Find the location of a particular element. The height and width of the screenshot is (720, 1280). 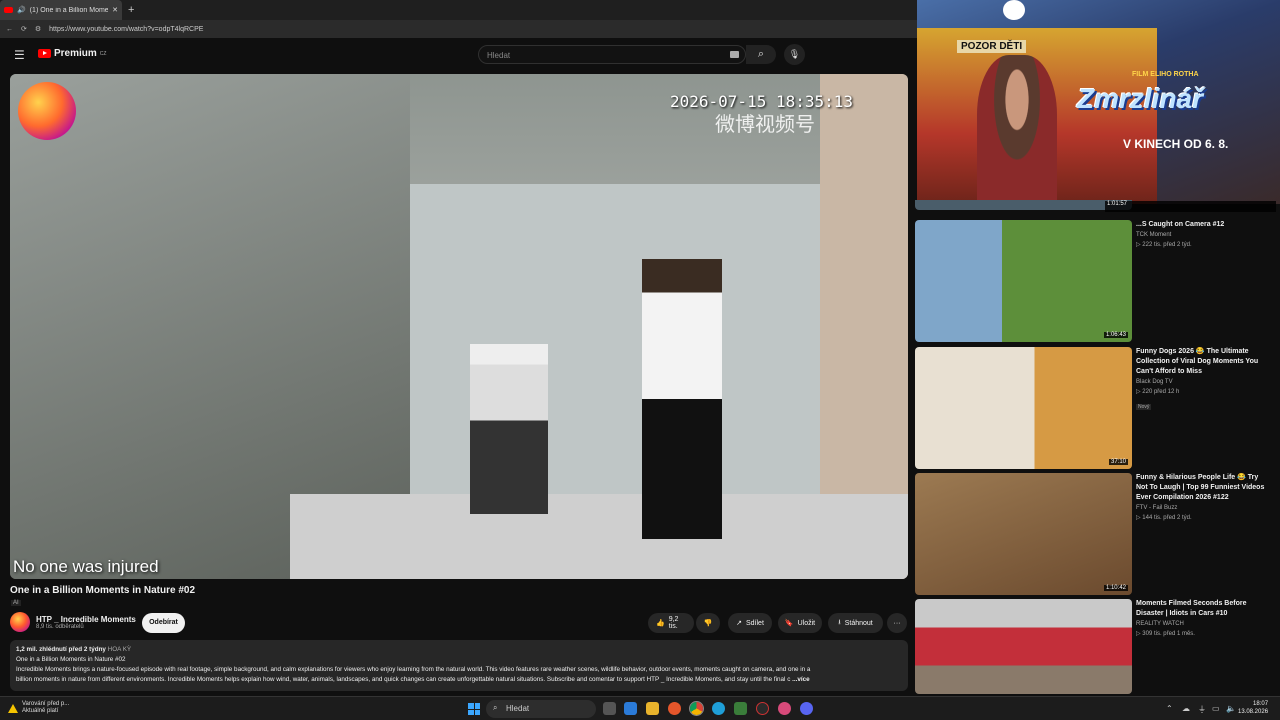

video-title: ...S Caught on Camera #12 is located at coordinates (1203, 225).